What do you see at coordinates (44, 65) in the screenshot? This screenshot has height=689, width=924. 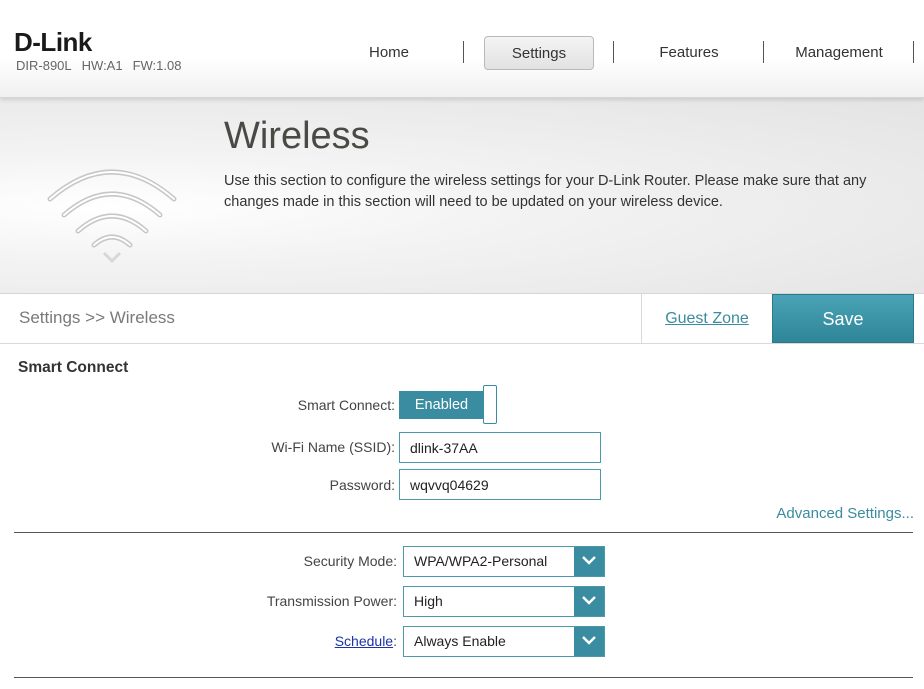 I see `model-name: DIR-890L` at bounding box center [44, 65].